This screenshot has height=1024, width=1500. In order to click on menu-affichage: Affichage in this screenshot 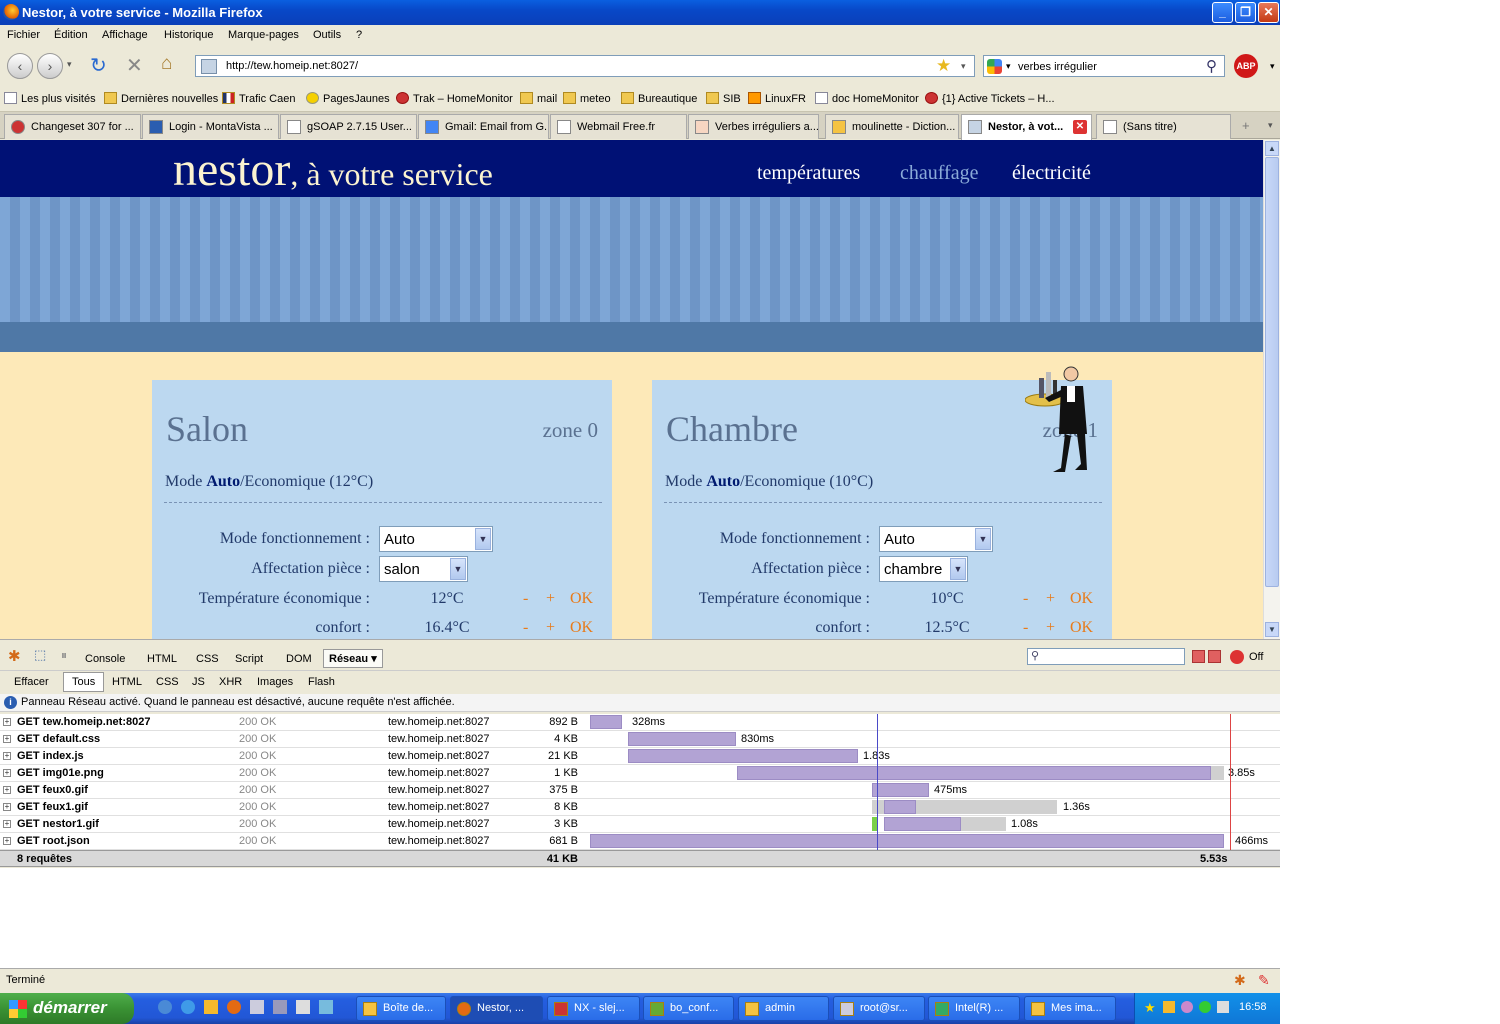, I will do `click(125, 35)`.